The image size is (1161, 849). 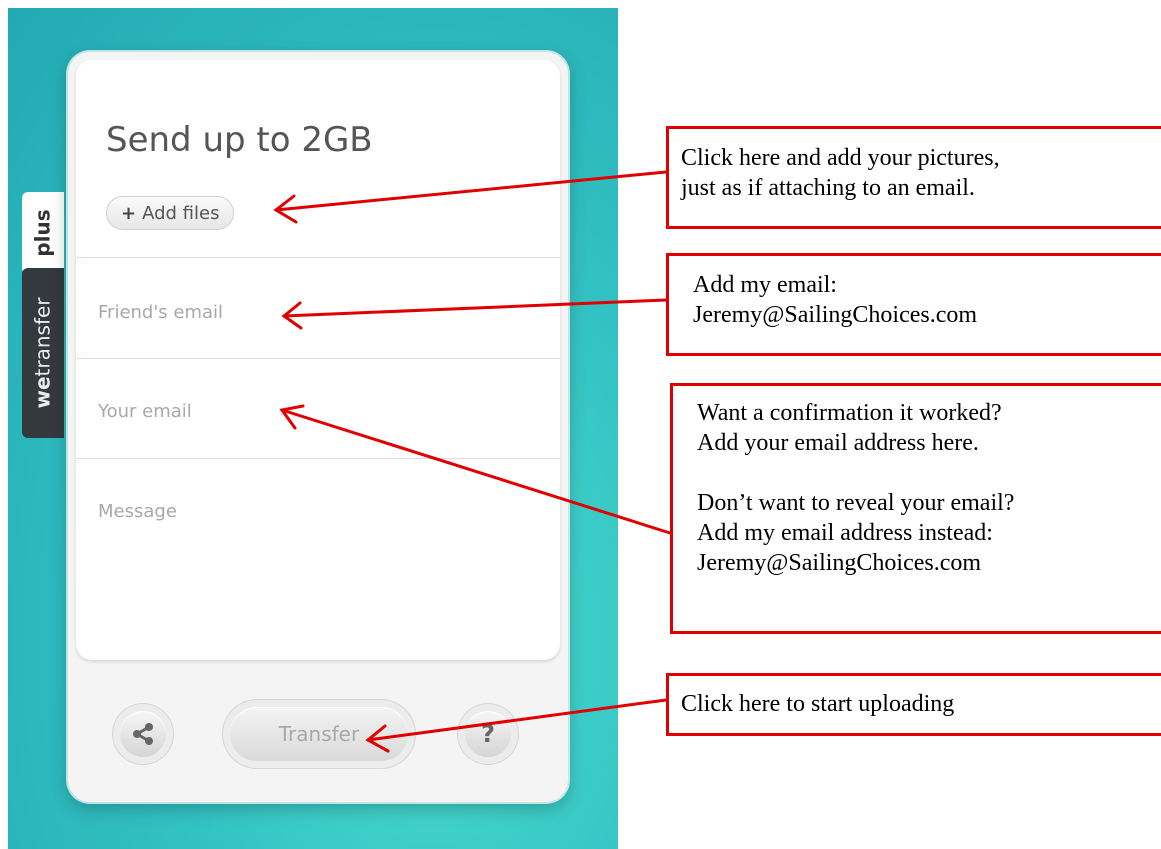 I want to click on arrow-your-email, so click(x=476, y=471).